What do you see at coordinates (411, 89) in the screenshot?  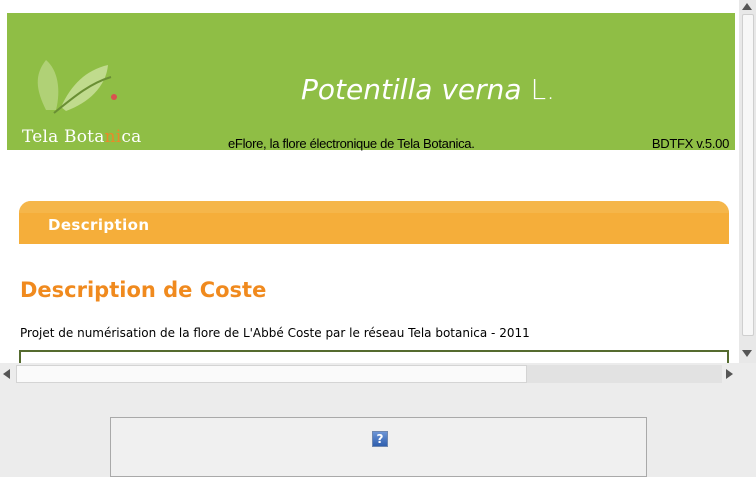 I see `species-name: Potentilla verna` at bounding box center [411, 89].